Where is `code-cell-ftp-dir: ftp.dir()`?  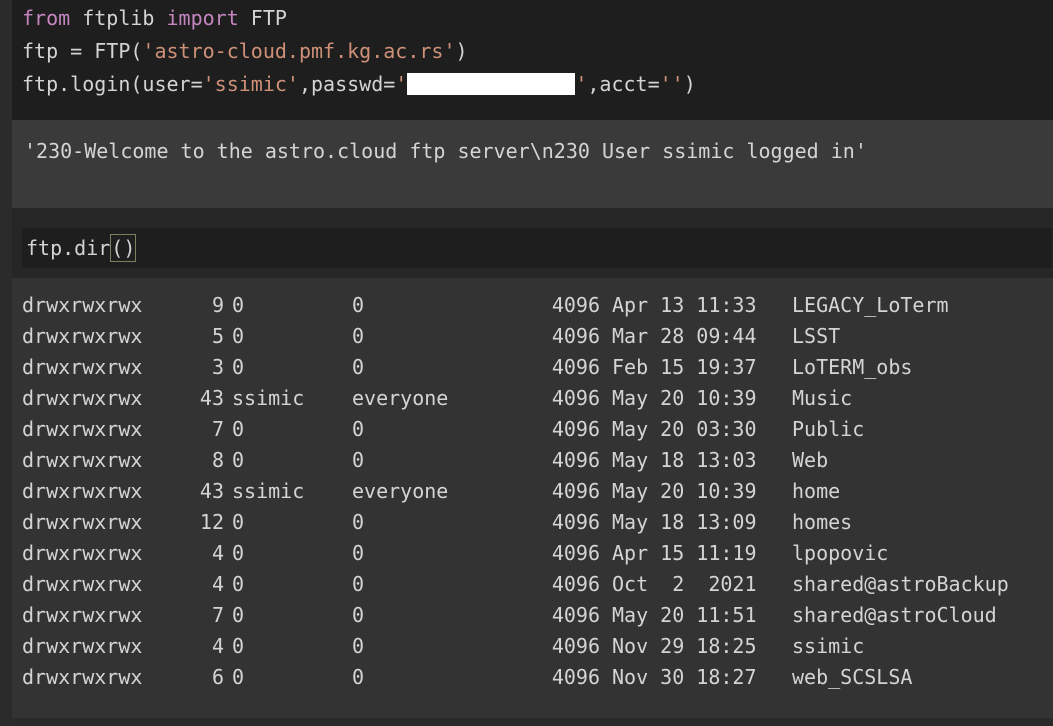 code-cell-ftp-dir: ftp.dir() is located at coordinates (532, 243).